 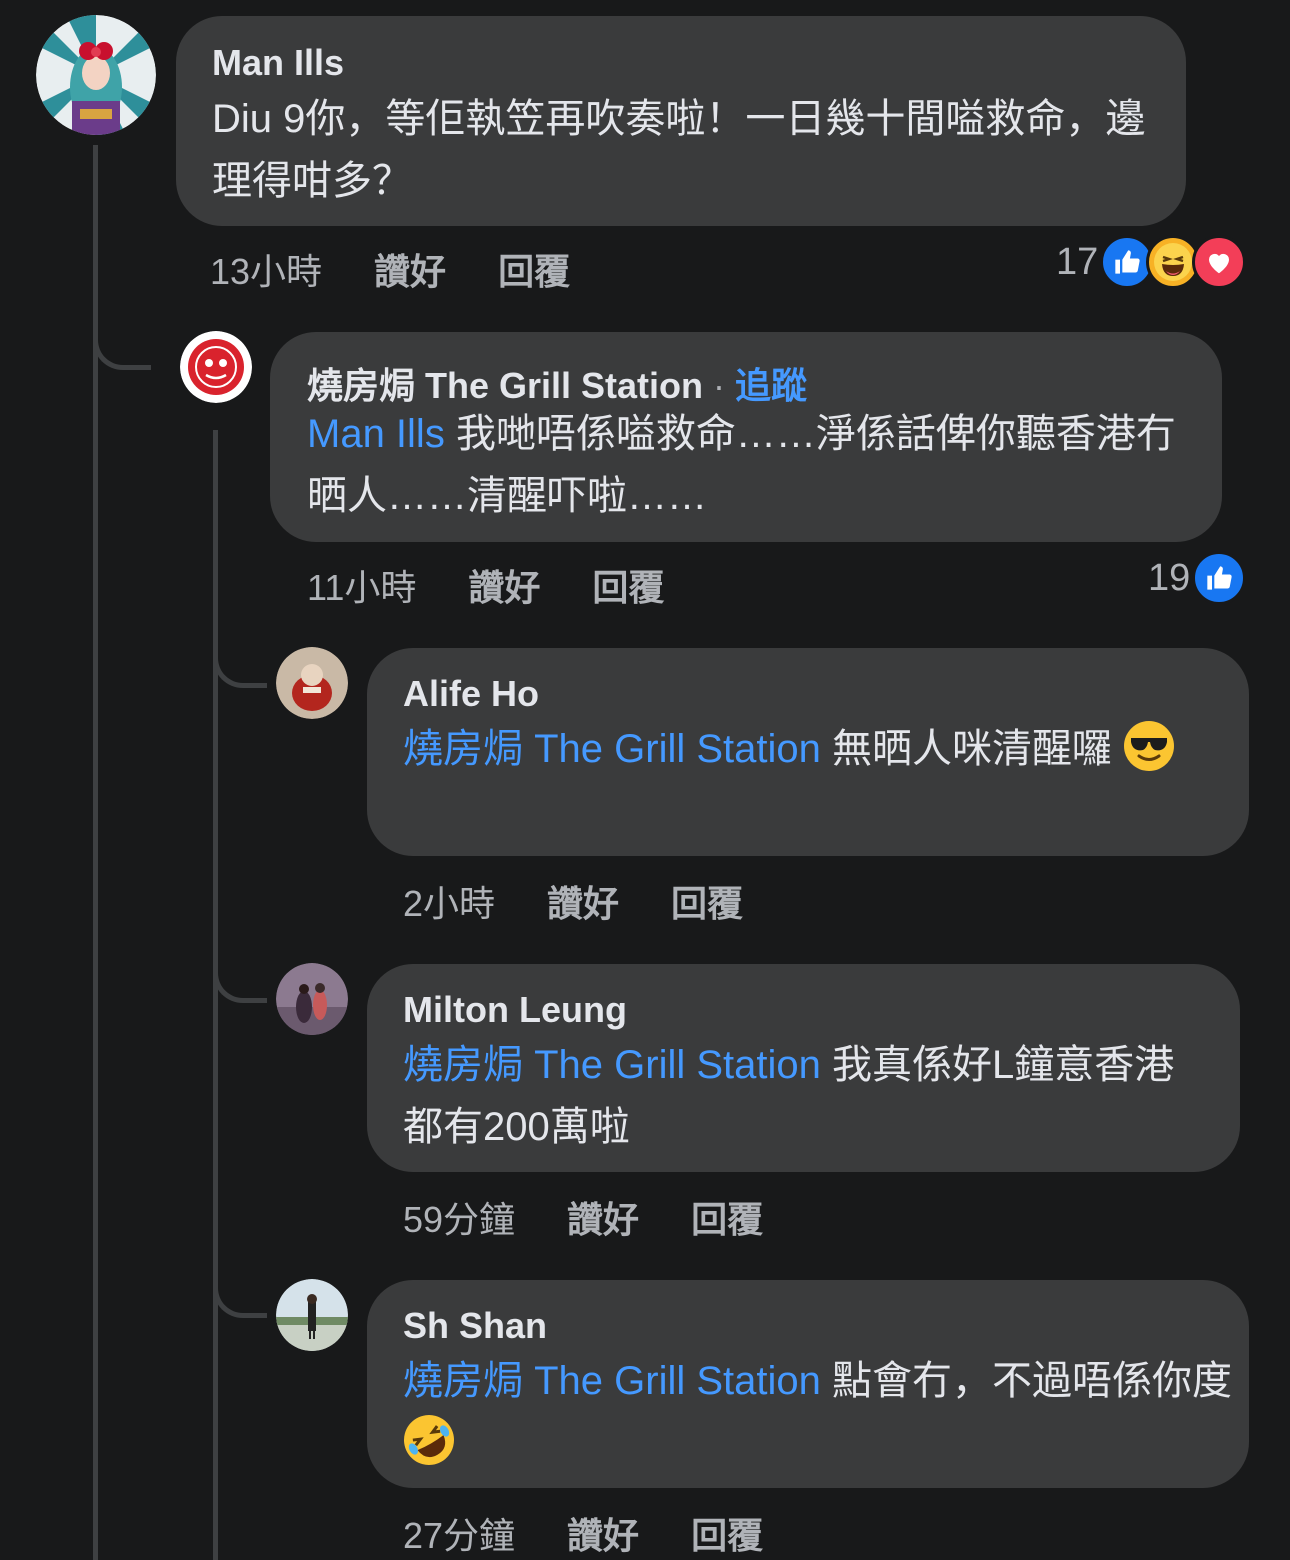 What do you see at coordinates (679, 150) in the screenshot?
I see `comment-text: Diu 9你，等佢執笠再吹奏啦！一日幾十間嗌救命，邊理得咁多？` at bounding box center [679, 150].